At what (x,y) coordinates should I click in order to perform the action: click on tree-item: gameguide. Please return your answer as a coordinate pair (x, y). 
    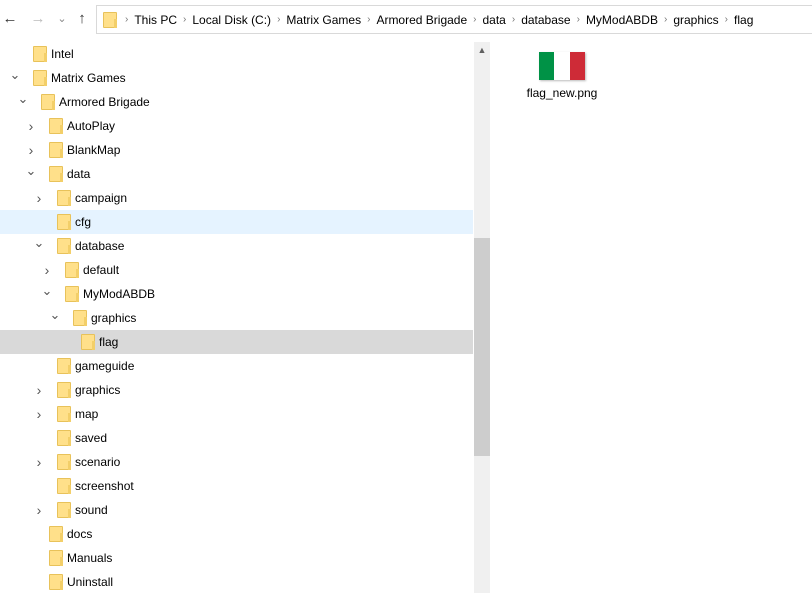
    Looking at the image, I should click on (236, 366).